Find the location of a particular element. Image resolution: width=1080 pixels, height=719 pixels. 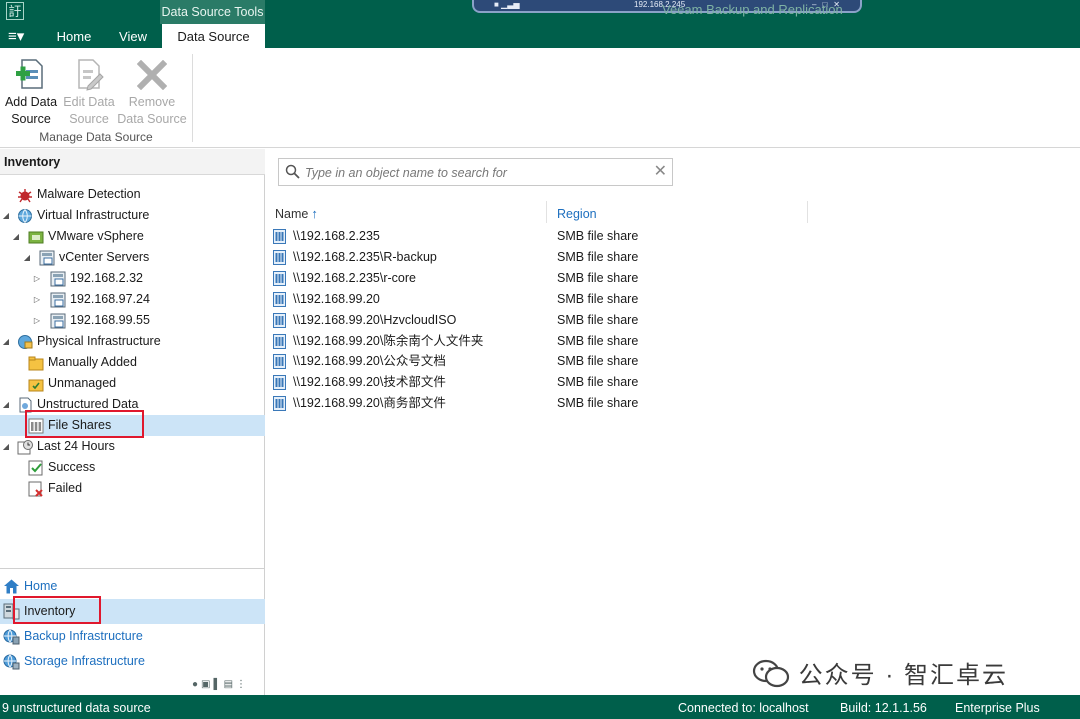

table-row: \\192.168.99.20\技术部文件 SMB file share is located at coordinates (673, 382).